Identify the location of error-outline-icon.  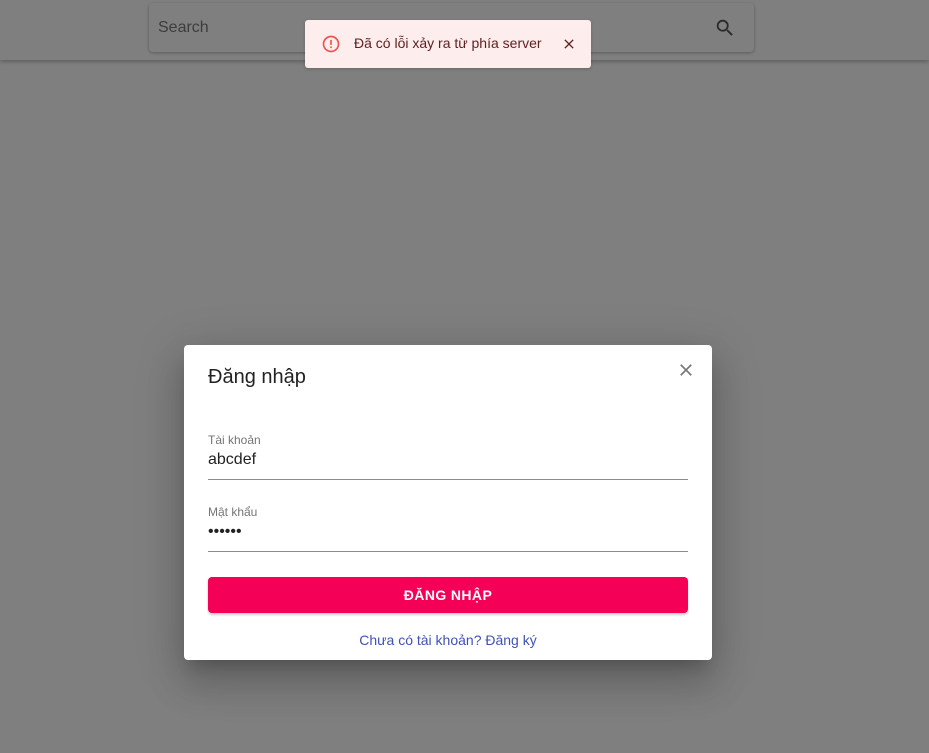
(331, 44).